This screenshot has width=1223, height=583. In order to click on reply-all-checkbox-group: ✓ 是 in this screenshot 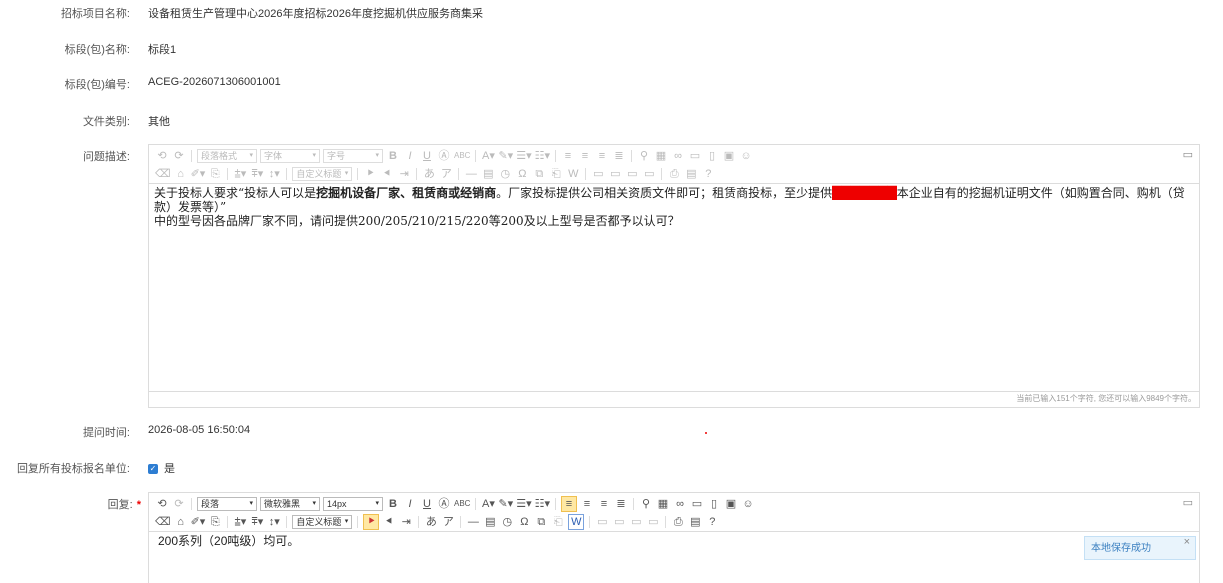, I will do `click(161, 468)`.